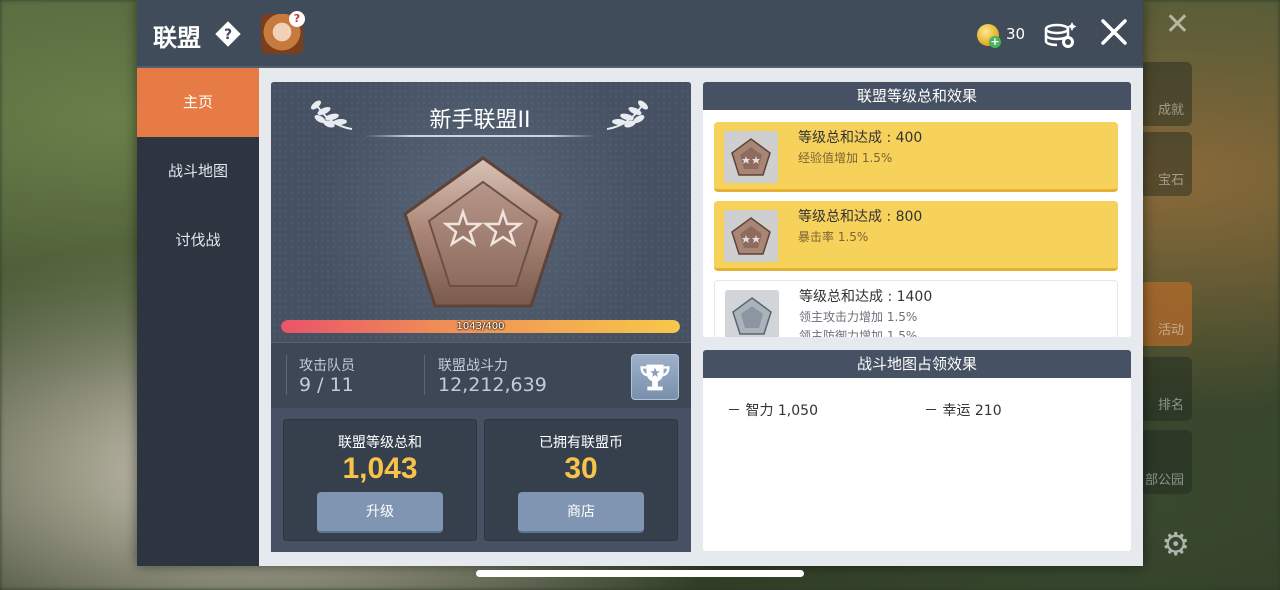  What do you see at coordinates (995, 42) in the screenshot?
I see `add-coin-icon: +` at bounding box center [995, 42].